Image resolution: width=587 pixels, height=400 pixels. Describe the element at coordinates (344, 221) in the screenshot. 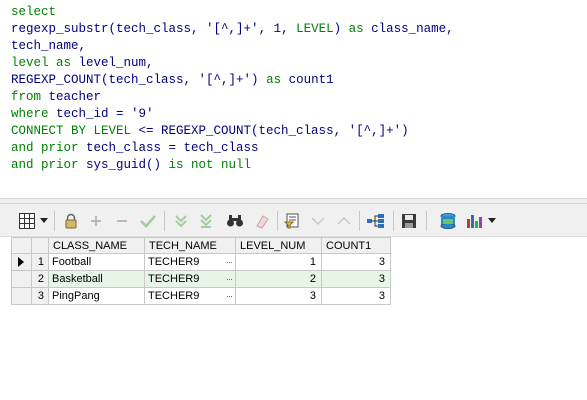

I see `filter-up-icon` at that location.